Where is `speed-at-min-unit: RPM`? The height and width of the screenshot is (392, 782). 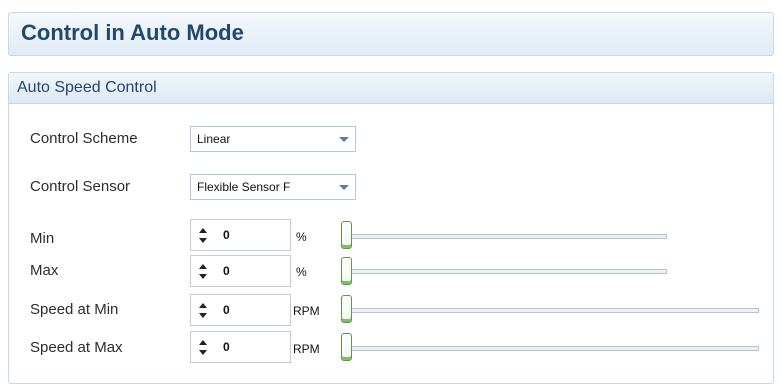 speed-at-min-unit: RPM is located at coordinates (306, 311).